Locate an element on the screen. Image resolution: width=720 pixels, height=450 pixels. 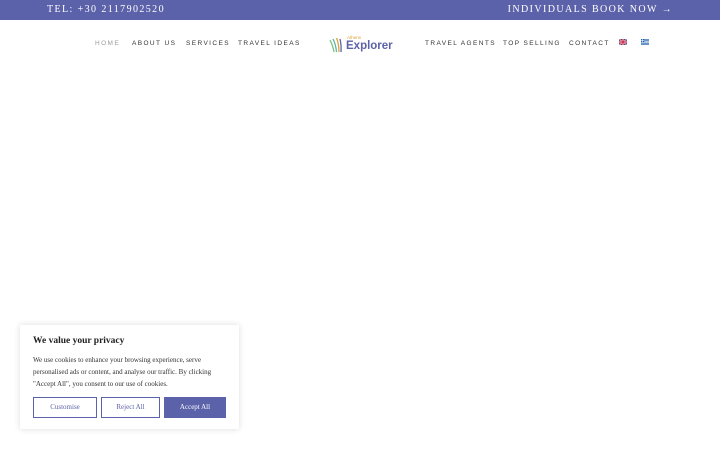
nav-contact: CONTACT is located at coordinates (589, 44).